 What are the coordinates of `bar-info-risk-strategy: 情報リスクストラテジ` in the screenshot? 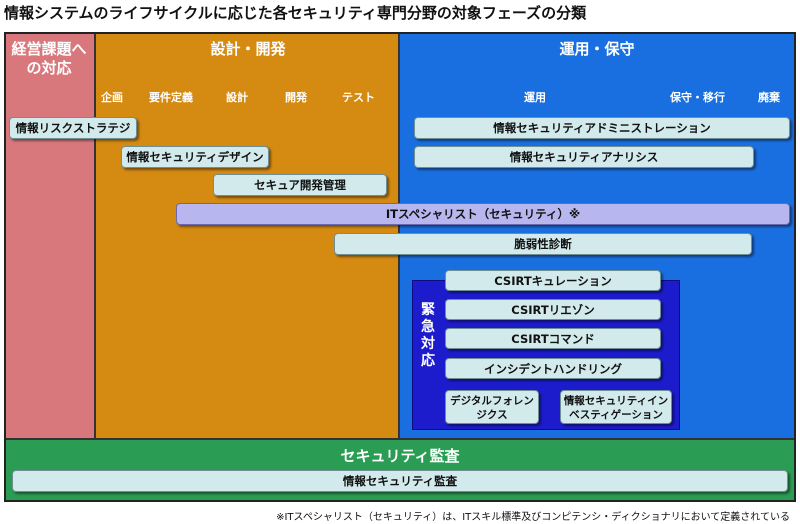 It's located at (73, 128).